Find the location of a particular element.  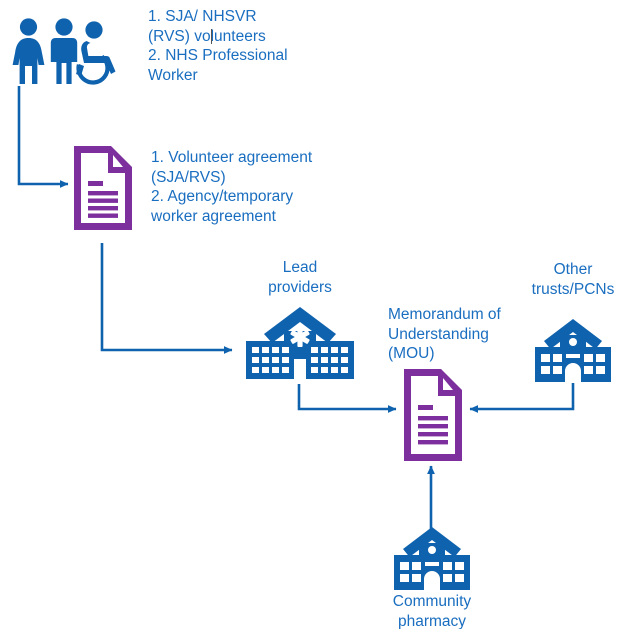

community-pharmacy-label: Community pharmacy is located at coordinates (432, 611).